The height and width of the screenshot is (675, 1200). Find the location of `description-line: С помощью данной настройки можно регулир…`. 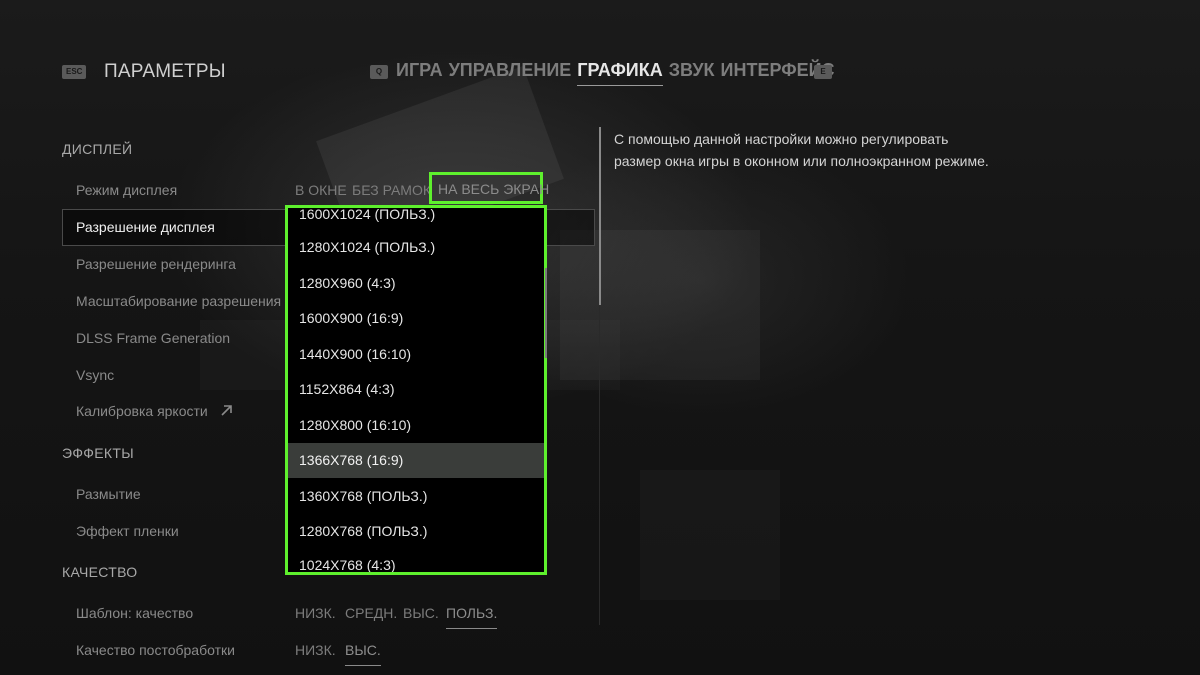

description-line: С помощью данной настройки можно регулир… is located at coordinates (781, 139).